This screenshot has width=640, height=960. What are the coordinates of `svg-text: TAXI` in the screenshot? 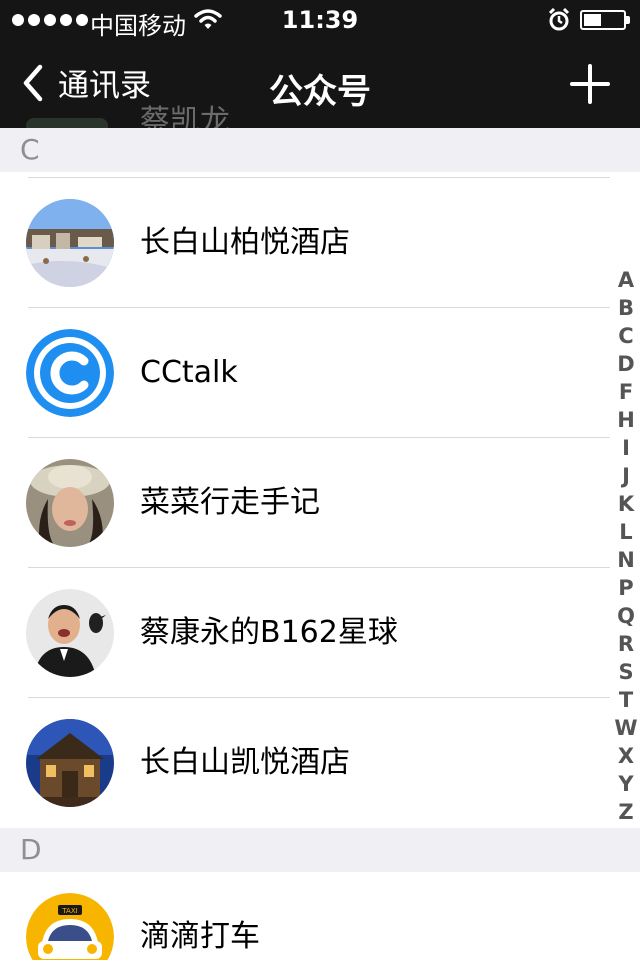 It's located at (69, 911).